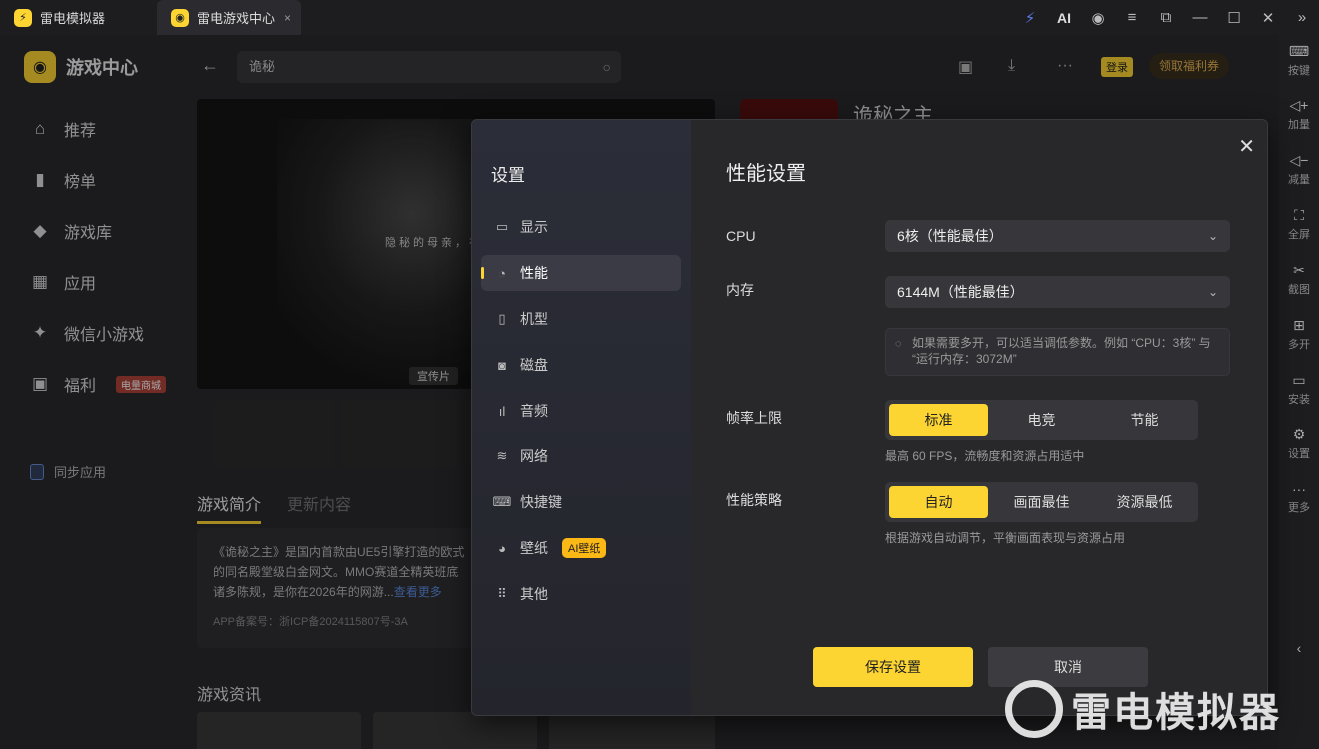  I want to click on settings-nav-audio: ıl 音频, so click(581, 411).